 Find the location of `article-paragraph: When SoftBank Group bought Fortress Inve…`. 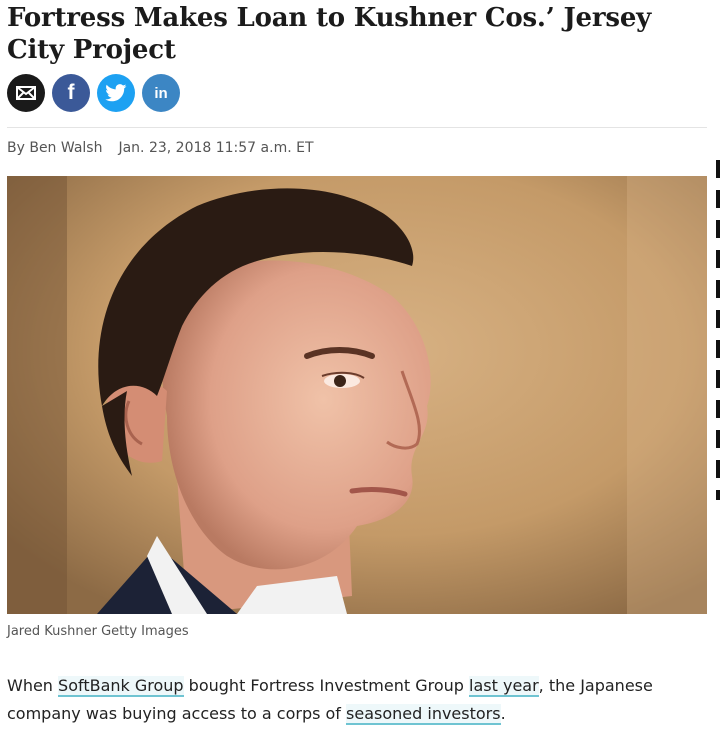

article-paragraph: When SoftBank Group bought Fortress Inve… is located at coordinates (357, 700).